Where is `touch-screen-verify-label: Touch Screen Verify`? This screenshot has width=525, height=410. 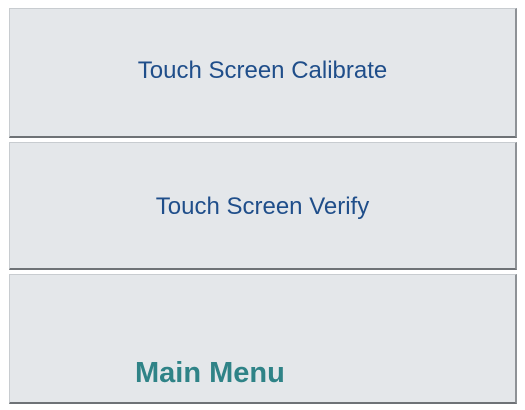 touch-screen-verify-label: Touch Screen Verify is located at coordinates (262, 206).